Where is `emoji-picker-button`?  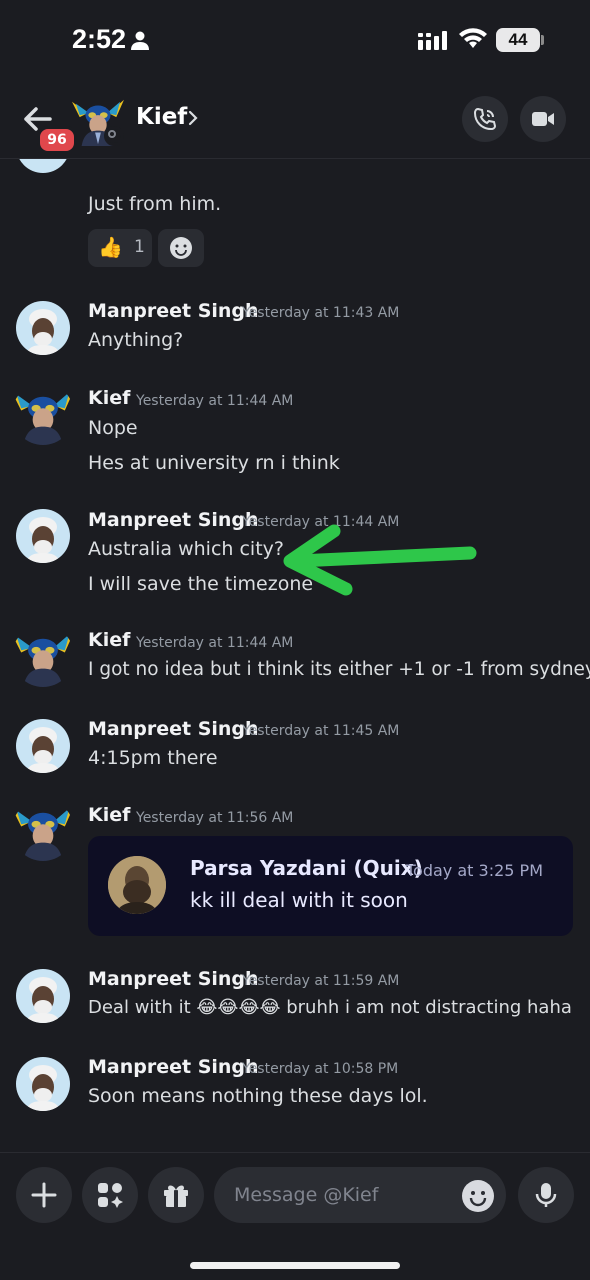 emoji-picker-button is located at coordinates (478, 1196).